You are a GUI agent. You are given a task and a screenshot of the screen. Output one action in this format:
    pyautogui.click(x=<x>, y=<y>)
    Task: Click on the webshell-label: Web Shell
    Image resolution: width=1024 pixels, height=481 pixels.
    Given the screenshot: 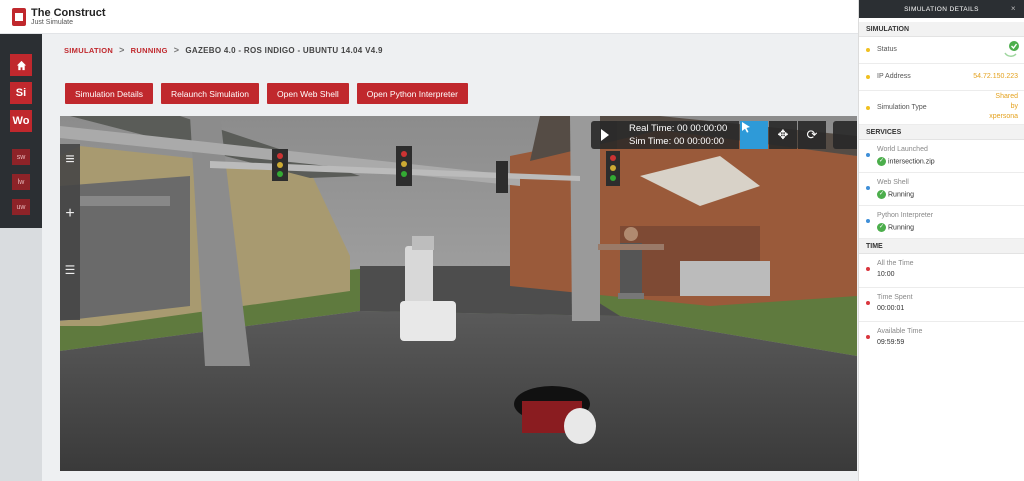 What is the action you would take?
    pyautogui.click(x=893, y=182)
    